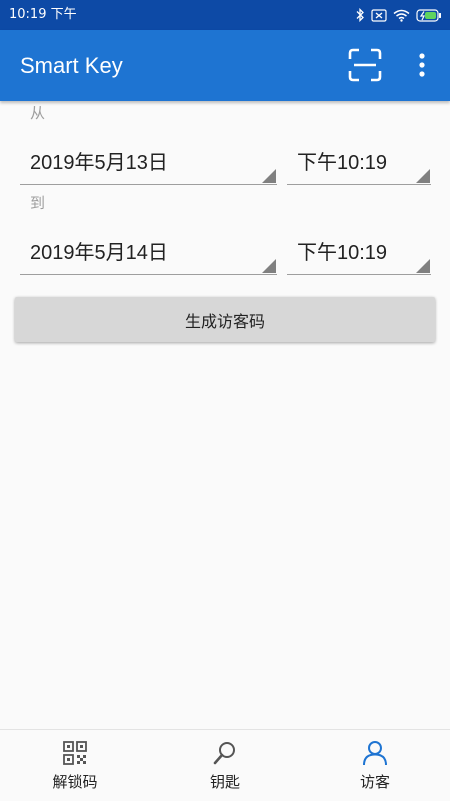  What do you see at coordinates (99, 163) in the screenshot?
I see `from-date-value: 2019年5月13日` at bounding box center [99, 163].